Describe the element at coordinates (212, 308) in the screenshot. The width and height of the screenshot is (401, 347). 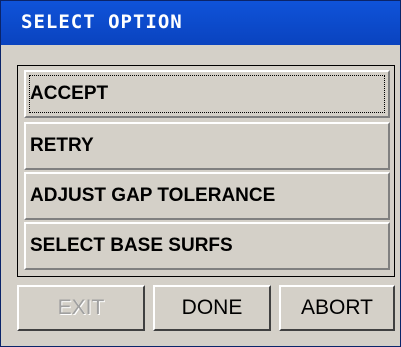
I see `done-button: DONE` at that location.